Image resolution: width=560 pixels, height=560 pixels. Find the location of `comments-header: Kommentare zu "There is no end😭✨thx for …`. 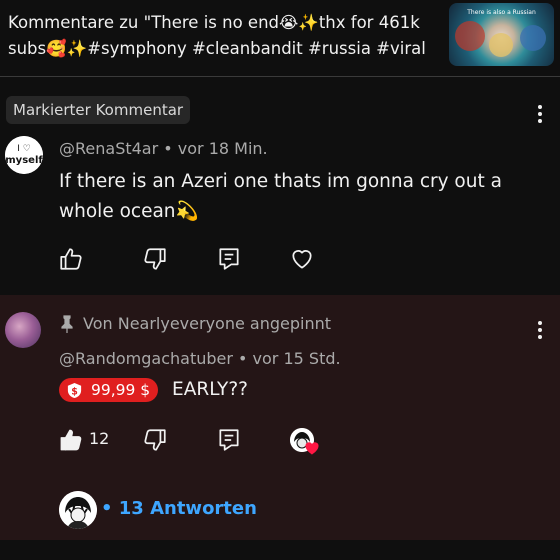

comments-header: Kommentare zu "There is no end😭✨thx for … is located at coordinates (280, 38).